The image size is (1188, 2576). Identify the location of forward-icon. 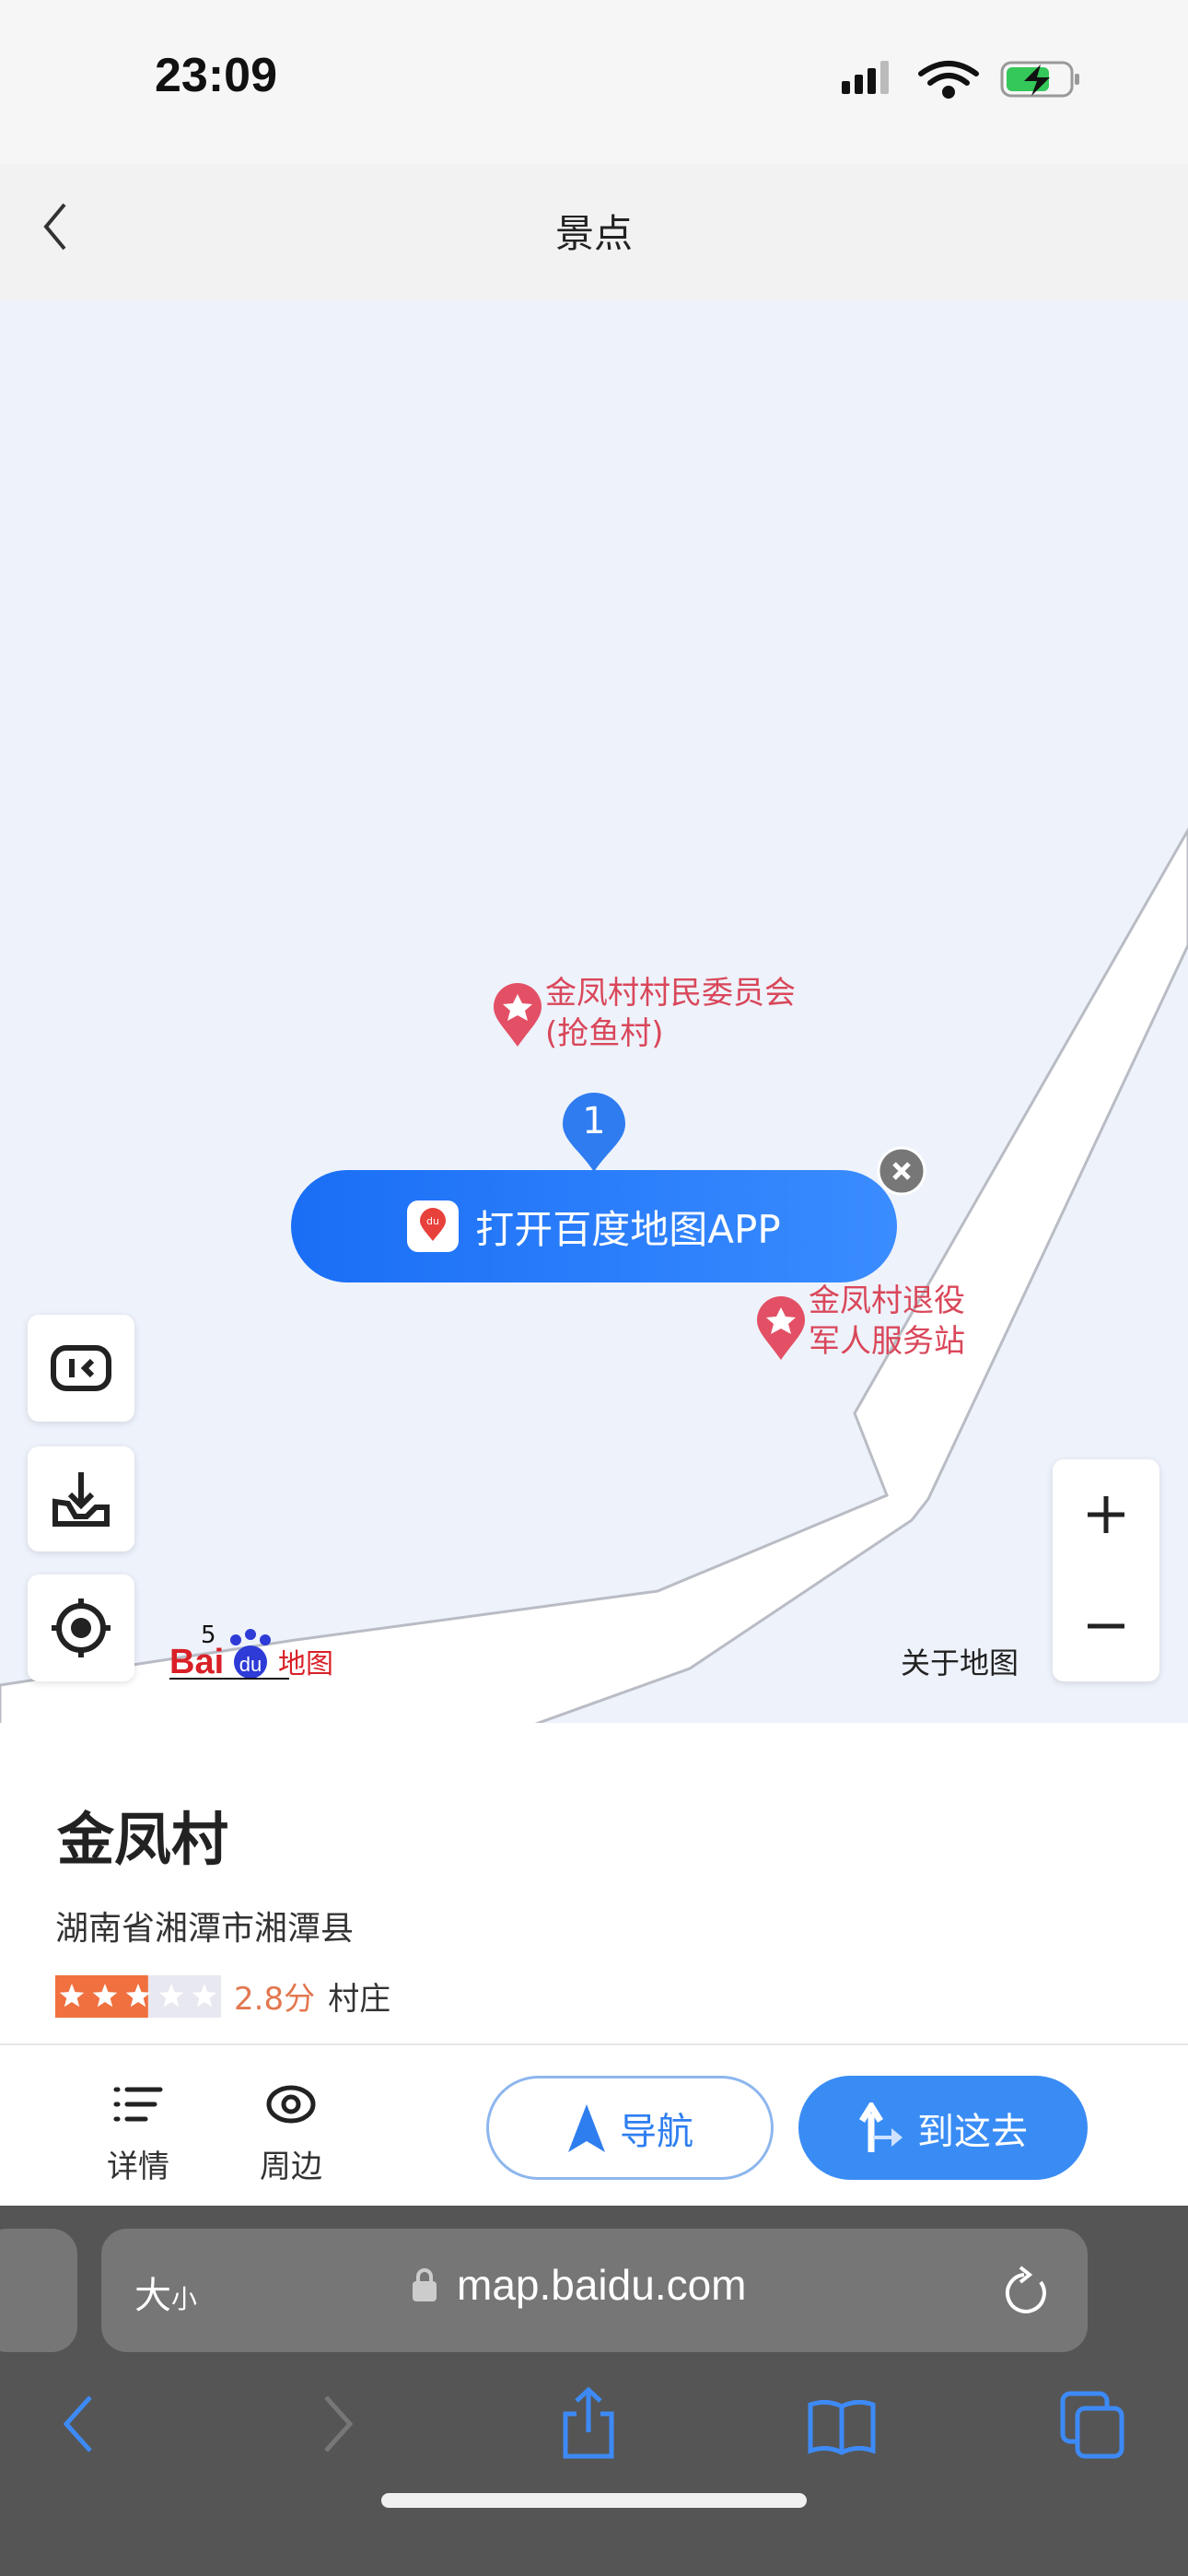
(337, 2424).